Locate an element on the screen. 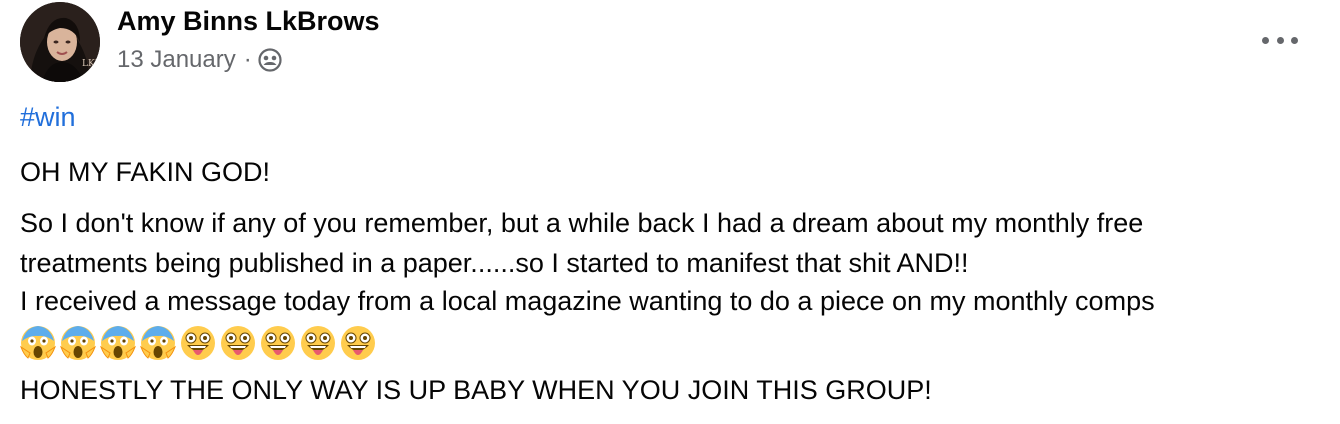  avatar-image: LKB is located at coordinates (60, 42).